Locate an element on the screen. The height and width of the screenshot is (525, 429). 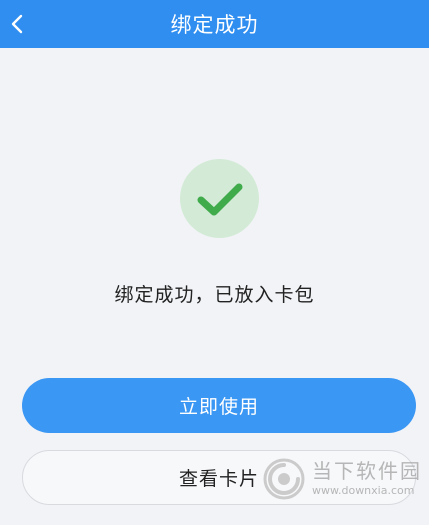
success-status-badge is located at coordinates (219, 198).